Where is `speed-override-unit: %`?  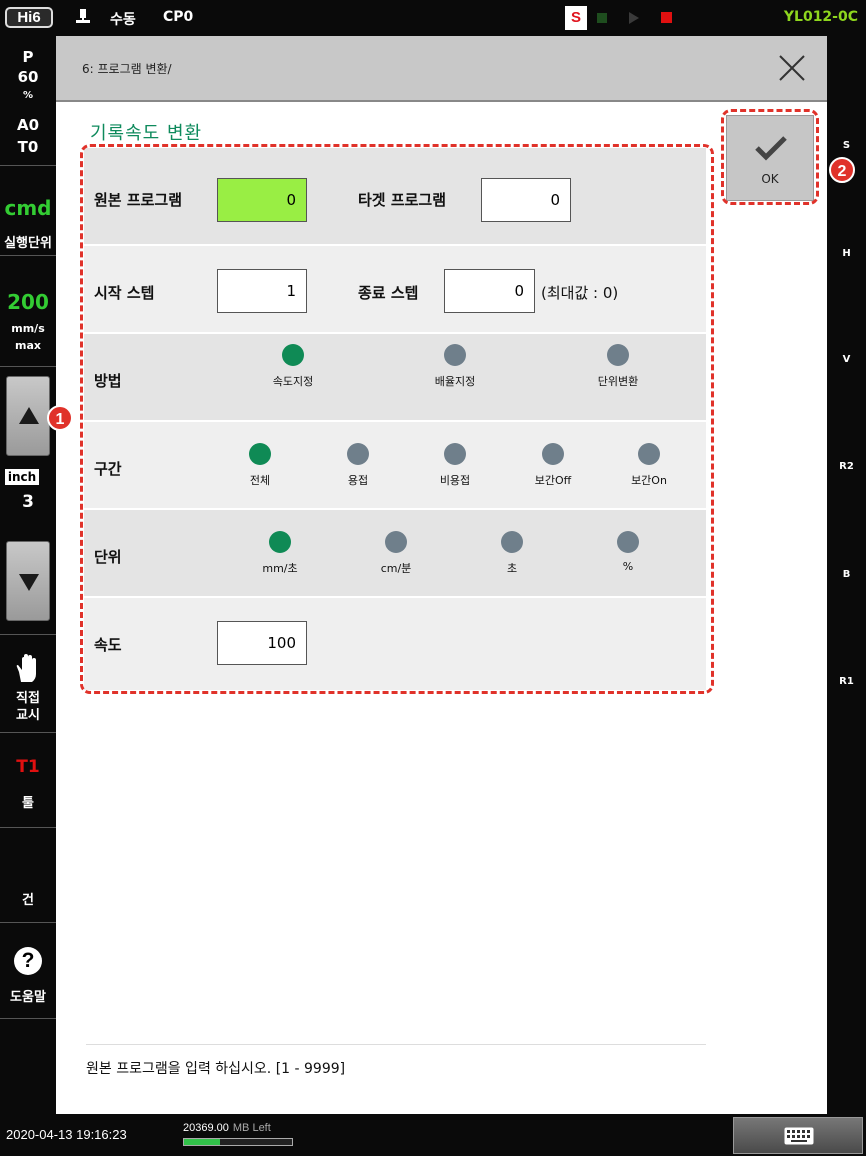
speed-override-unit: % is located at coordinates (28, 95).